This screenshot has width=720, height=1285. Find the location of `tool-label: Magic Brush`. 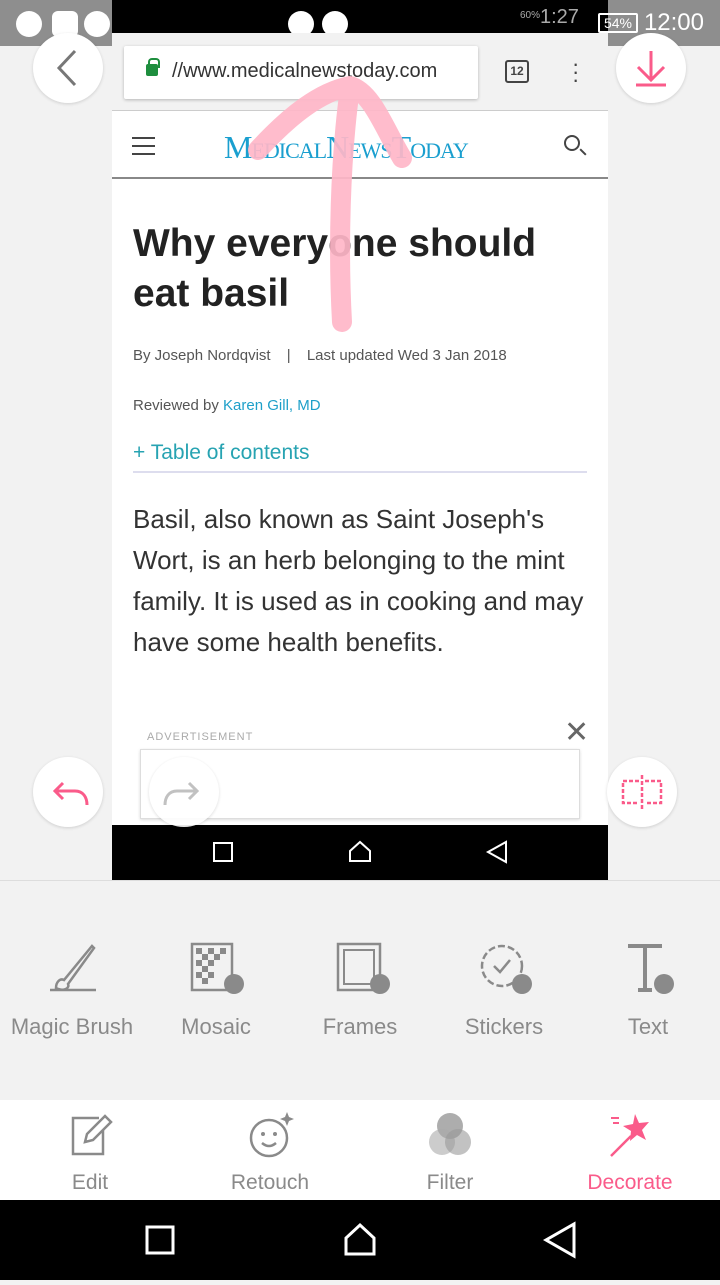

tool-label: Magic Brush is located at coordinates (72, 1026).